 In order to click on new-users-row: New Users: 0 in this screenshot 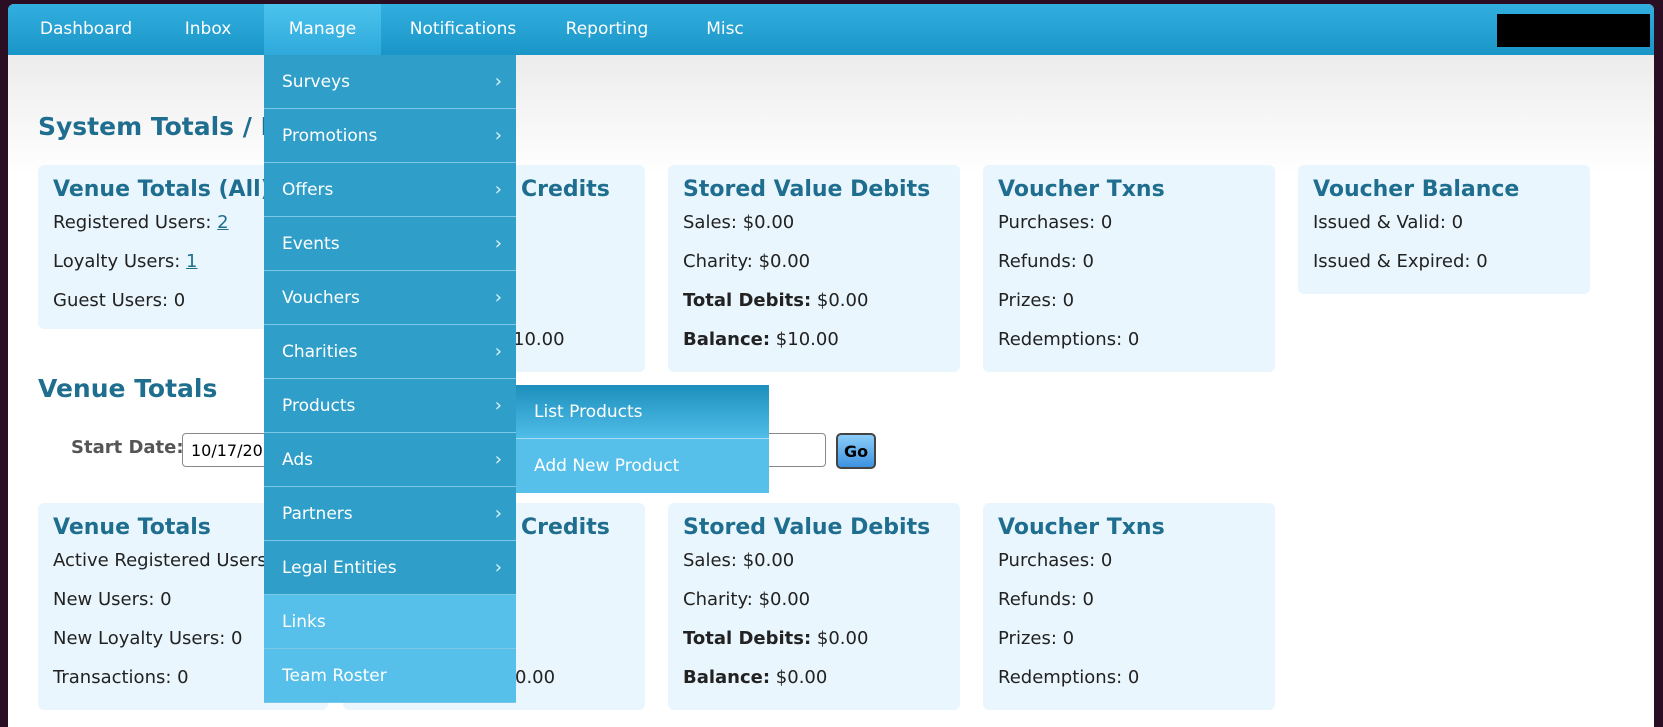, I will do `click(112, 599)`.